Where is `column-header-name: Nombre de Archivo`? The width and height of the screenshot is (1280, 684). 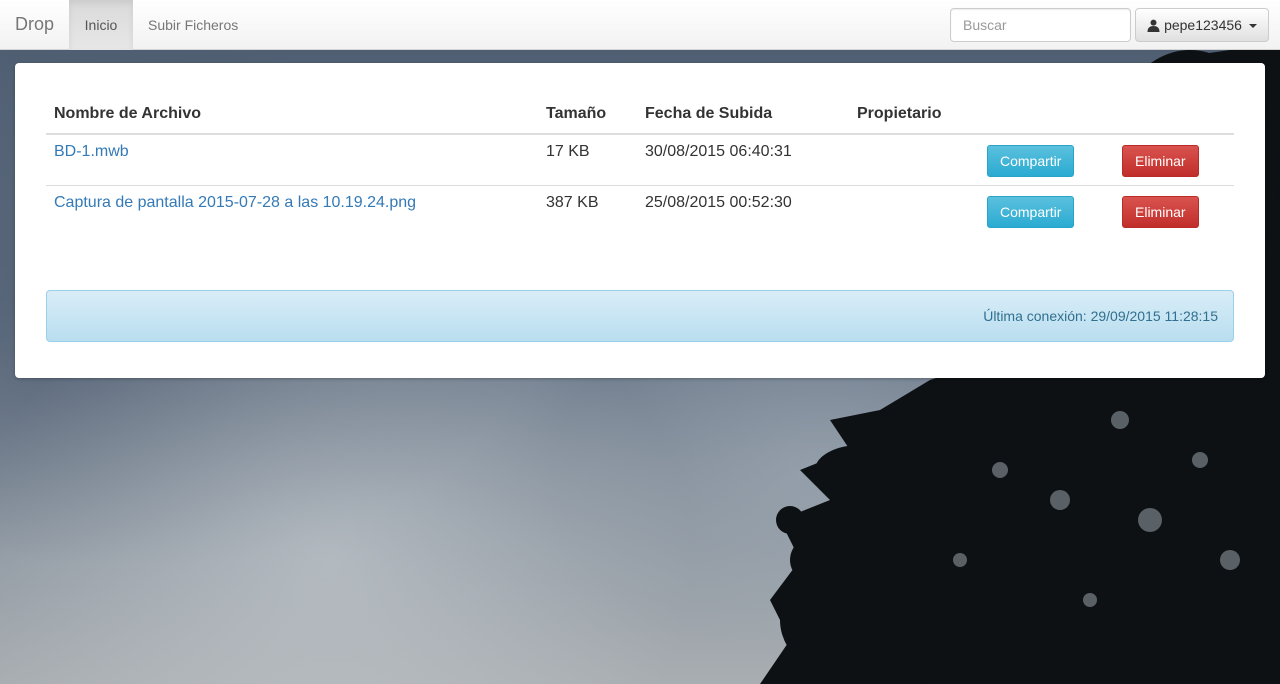
column-header-name: Nombre de Archivo is located at coordinates (292, 113).